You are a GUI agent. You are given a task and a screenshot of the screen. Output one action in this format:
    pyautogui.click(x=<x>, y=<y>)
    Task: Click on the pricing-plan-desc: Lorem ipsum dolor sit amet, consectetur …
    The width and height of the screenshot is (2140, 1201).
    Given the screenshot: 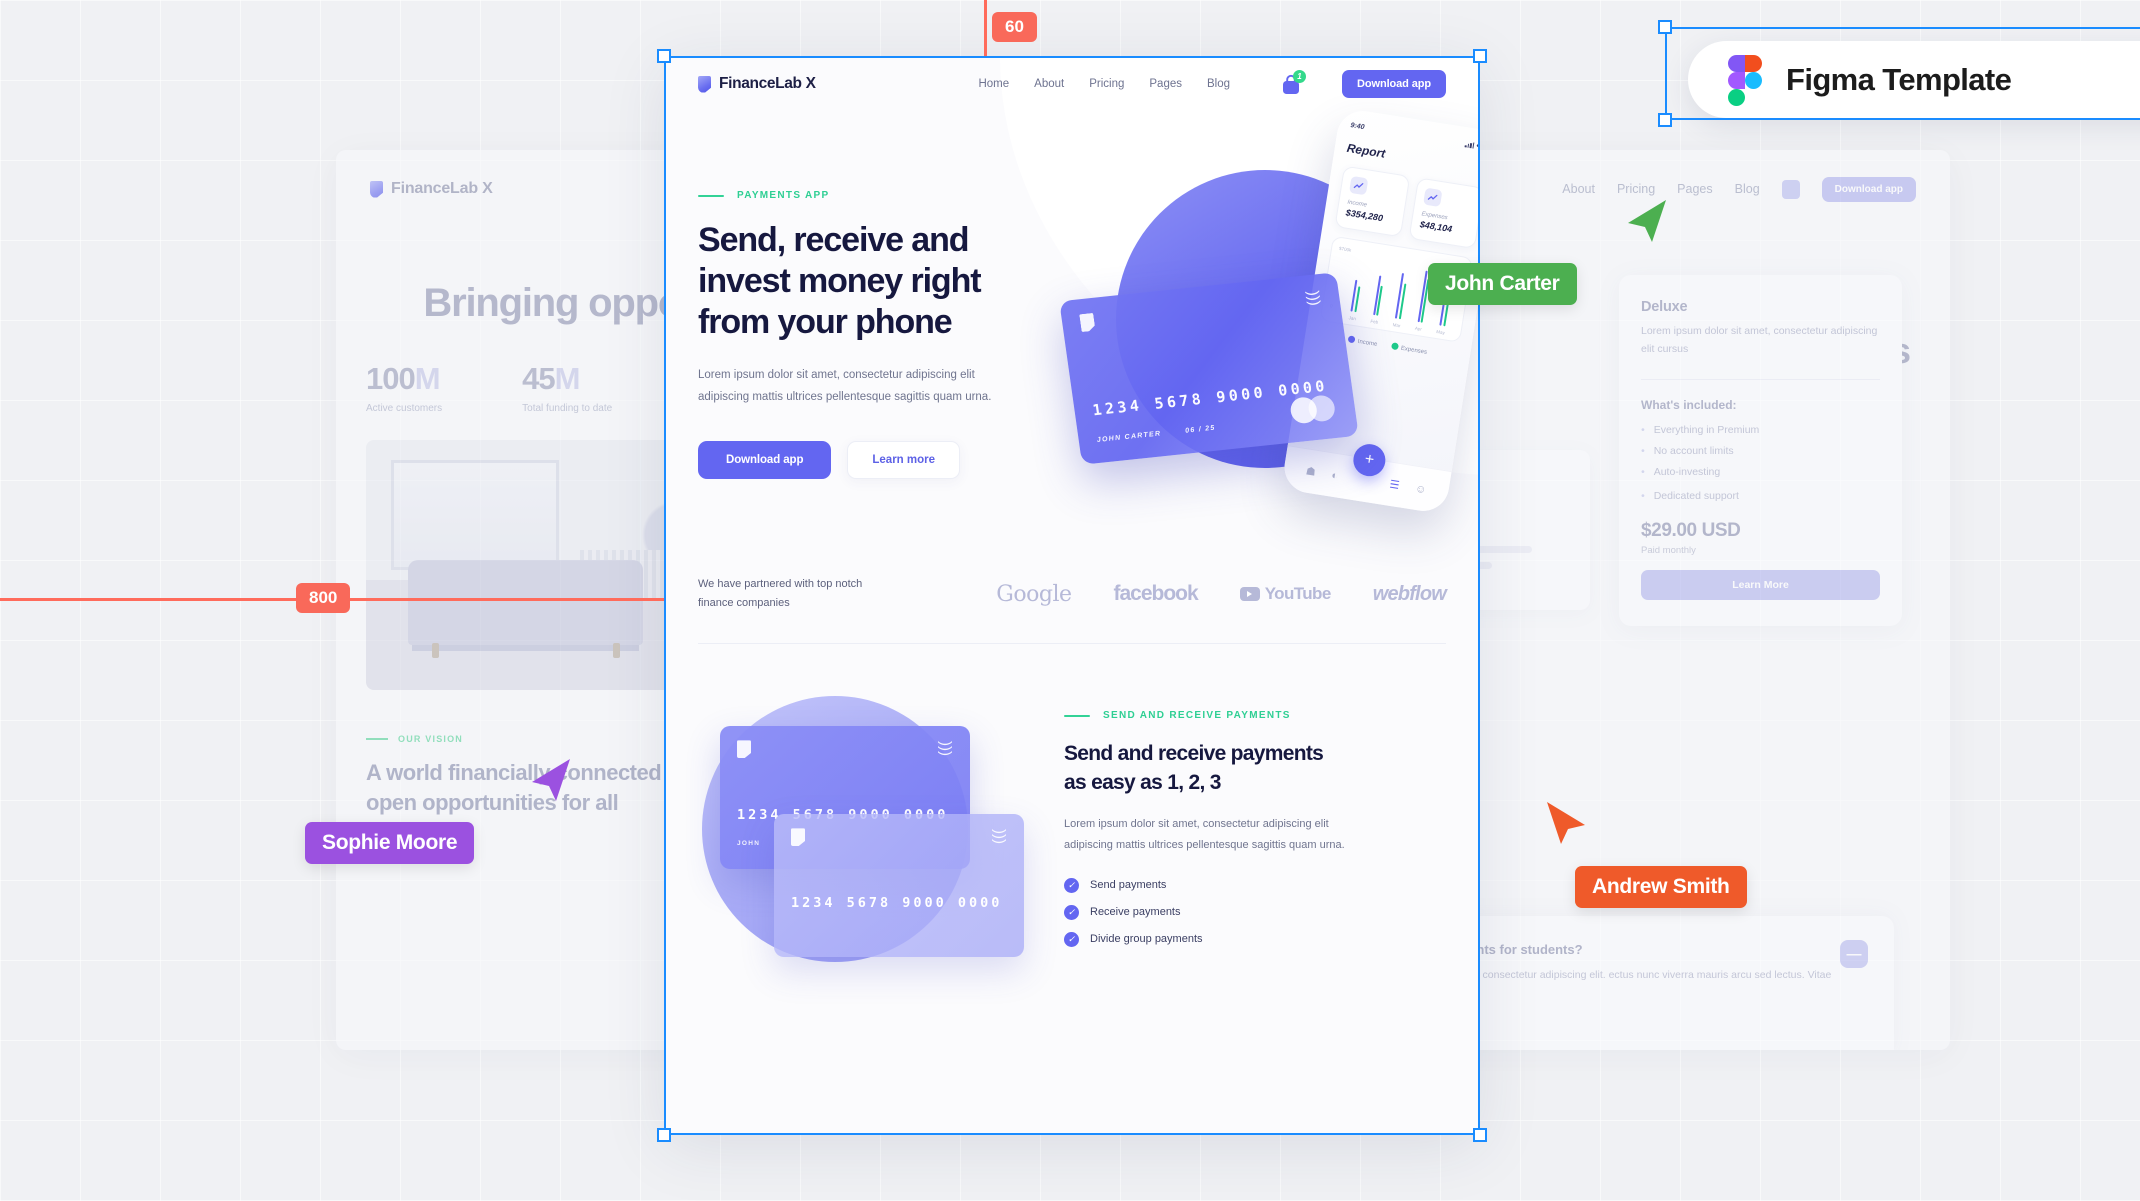 What is the action you would take?
    pyautogui.click(x=1759, y=340)
    